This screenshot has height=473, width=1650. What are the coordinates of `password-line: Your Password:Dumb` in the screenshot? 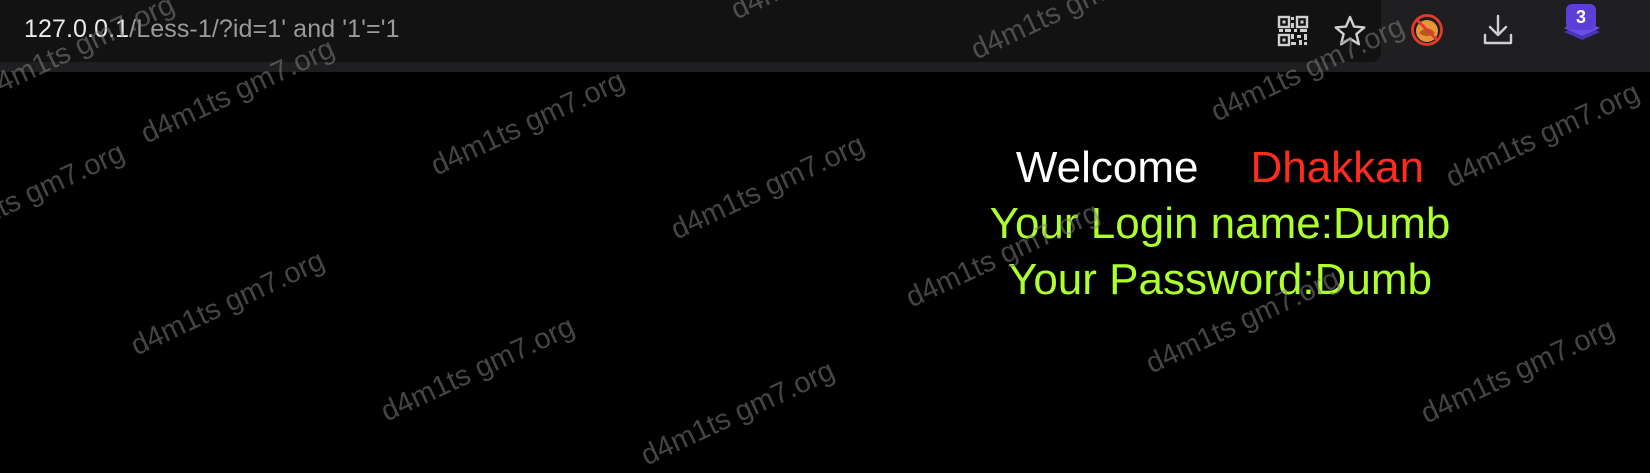 It's located at (1220, 279).